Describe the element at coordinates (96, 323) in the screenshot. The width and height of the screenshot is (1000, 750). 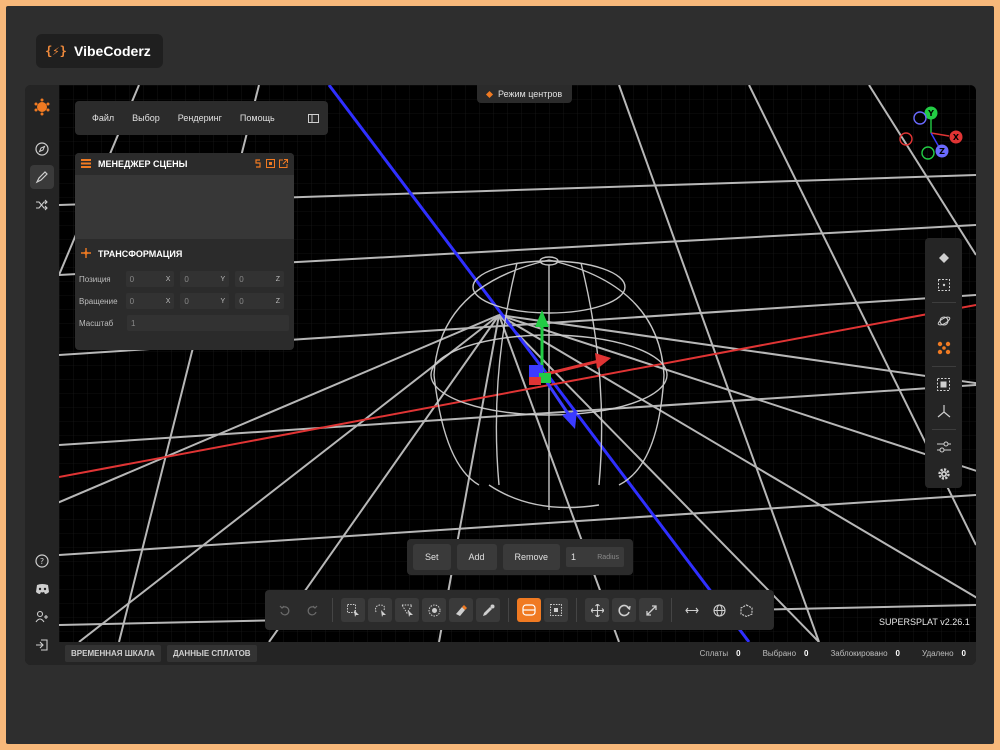
I see `scale-label: Масштаб` at that location.